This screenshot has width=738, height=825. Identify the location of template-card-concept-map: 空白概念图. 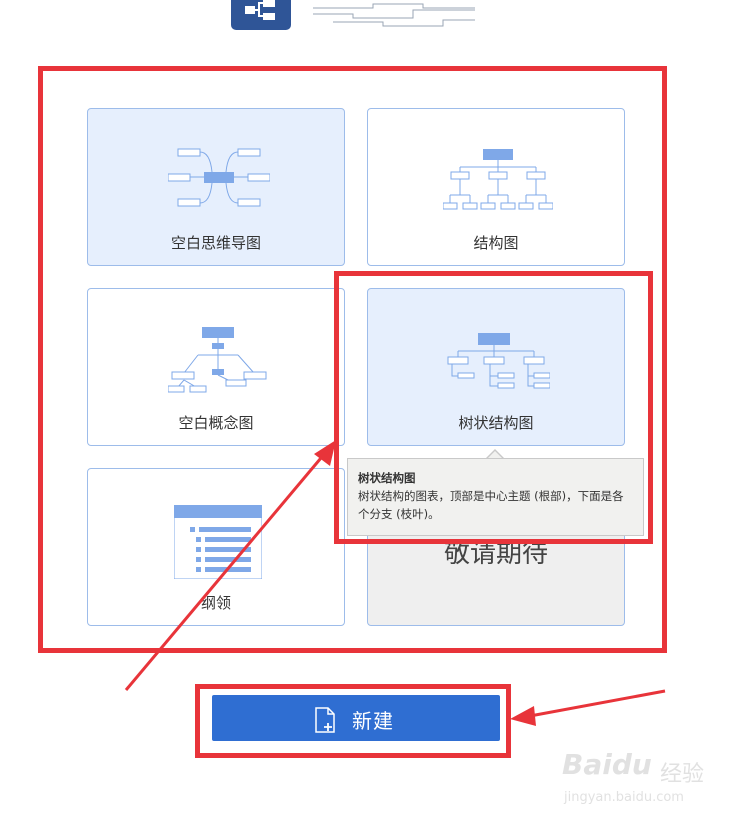
(216, 367).